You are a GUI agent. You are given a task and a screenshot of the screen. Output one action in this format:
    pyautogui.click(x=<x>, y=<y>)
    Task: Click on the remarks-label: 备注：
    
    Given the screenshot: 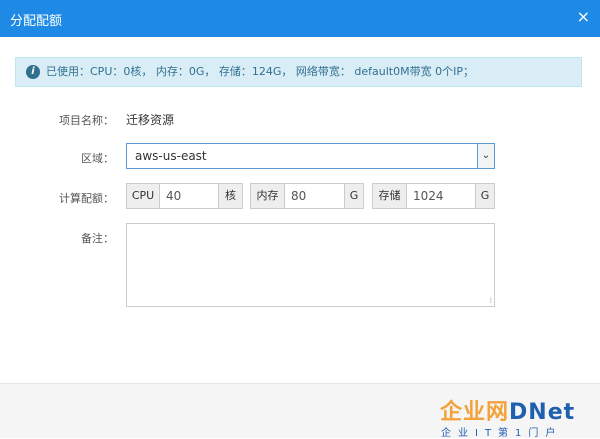 What is the action you would take?
    pyautogui.click(x=97, y=238)
    